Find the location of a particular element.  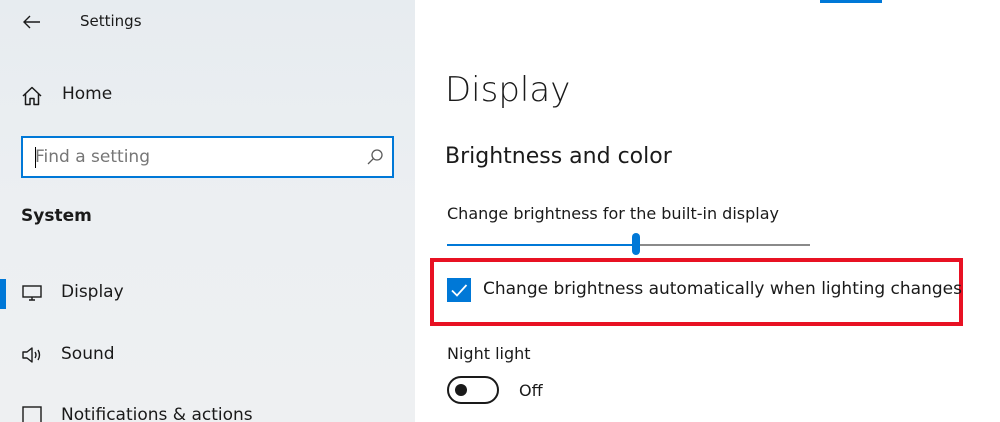

sidebar-item-label: Home is located at coordinates (87, 94).